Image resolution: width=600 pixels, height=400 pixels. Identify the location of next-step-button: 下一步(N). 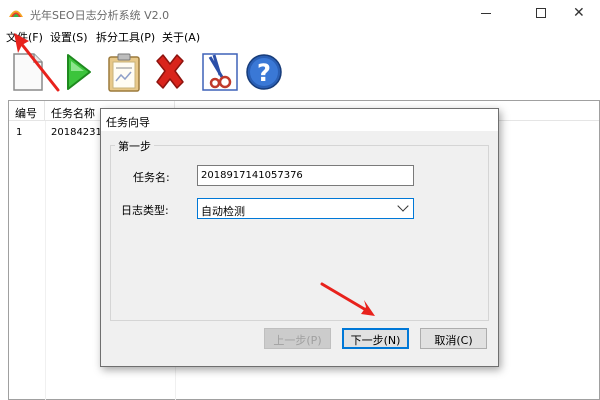
(375, 338).